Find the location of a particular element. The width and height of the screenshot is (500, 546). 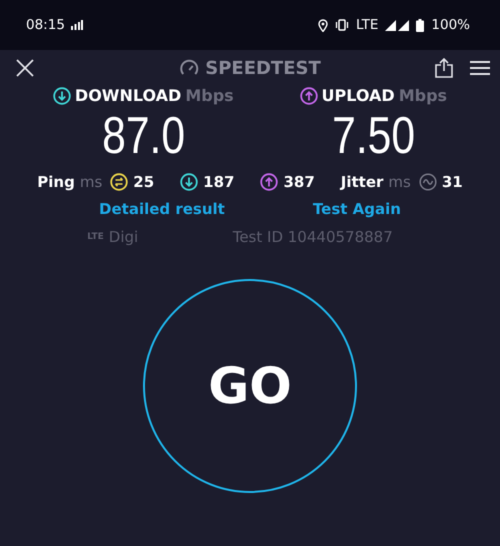

battery-icon is located at coordinates (420, 25).